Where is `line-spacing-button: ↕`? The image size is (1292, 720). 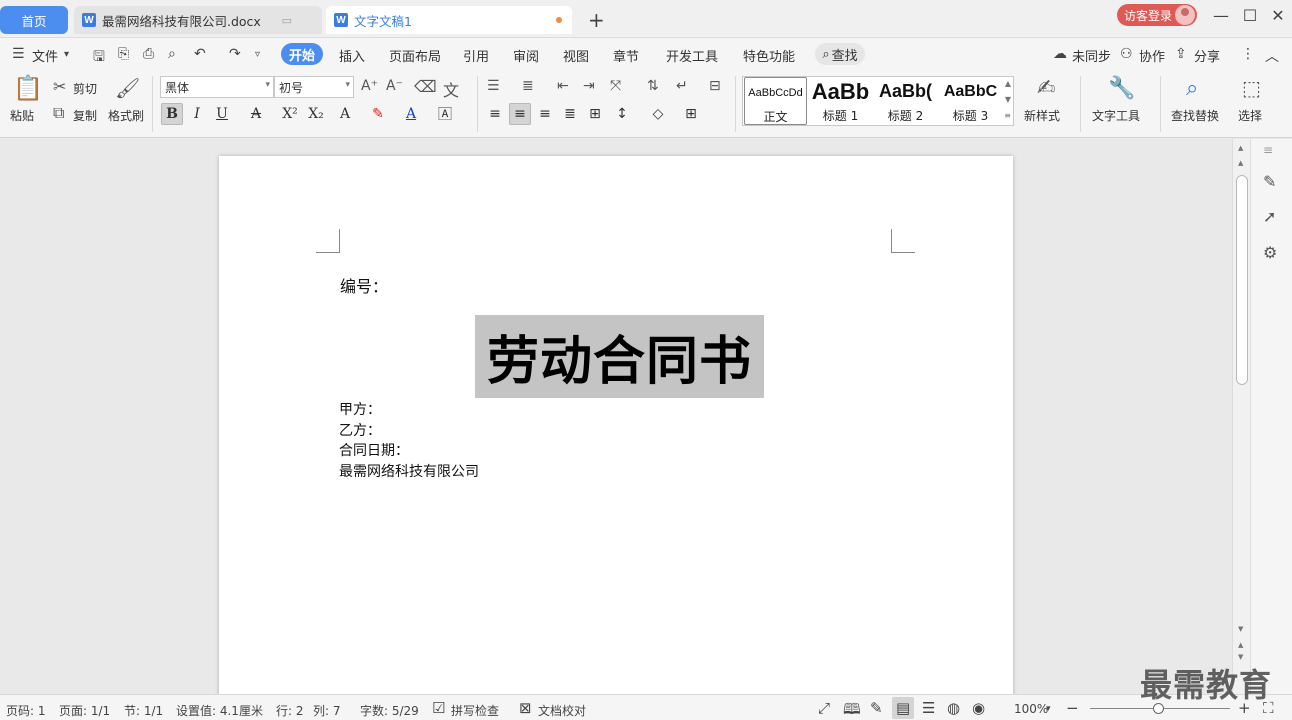
line-spacing-button: ↕ is located at coordinates (622, 114).